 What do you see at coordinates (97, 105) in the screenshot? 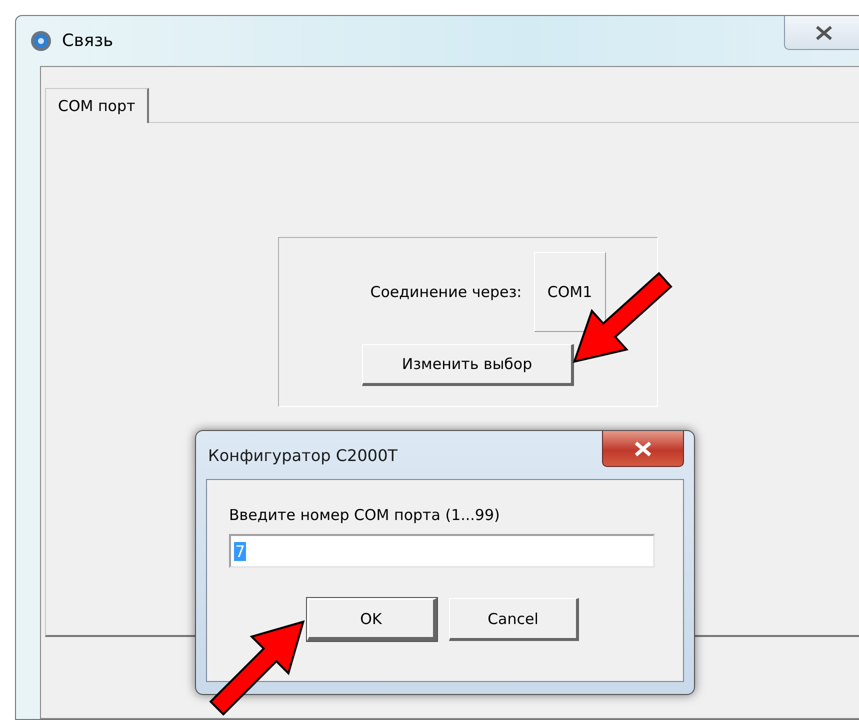
I see `tab: COM порт` at bounding box center [97, 105].